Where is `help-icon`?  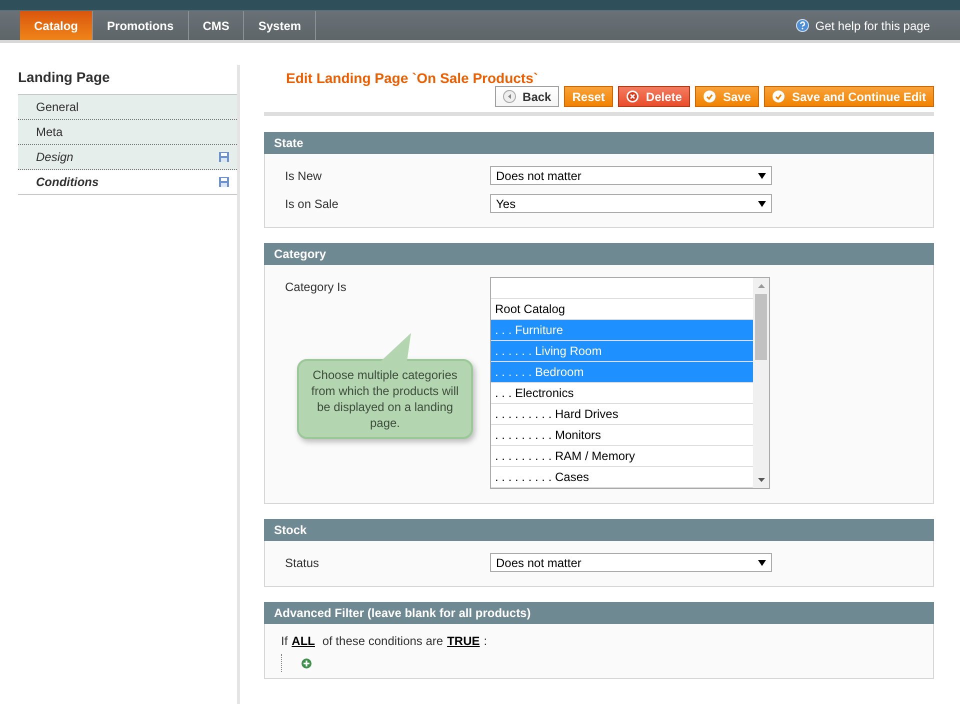 help-icon is located at coordinates (803, 25).